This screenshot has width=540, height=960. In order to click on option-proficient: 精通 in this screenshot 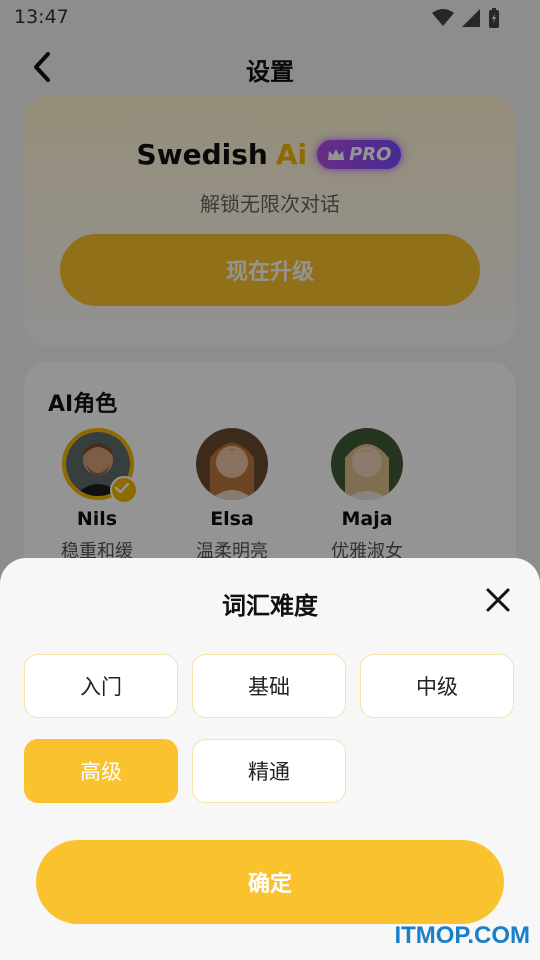, I will do `click(269, 771)`.